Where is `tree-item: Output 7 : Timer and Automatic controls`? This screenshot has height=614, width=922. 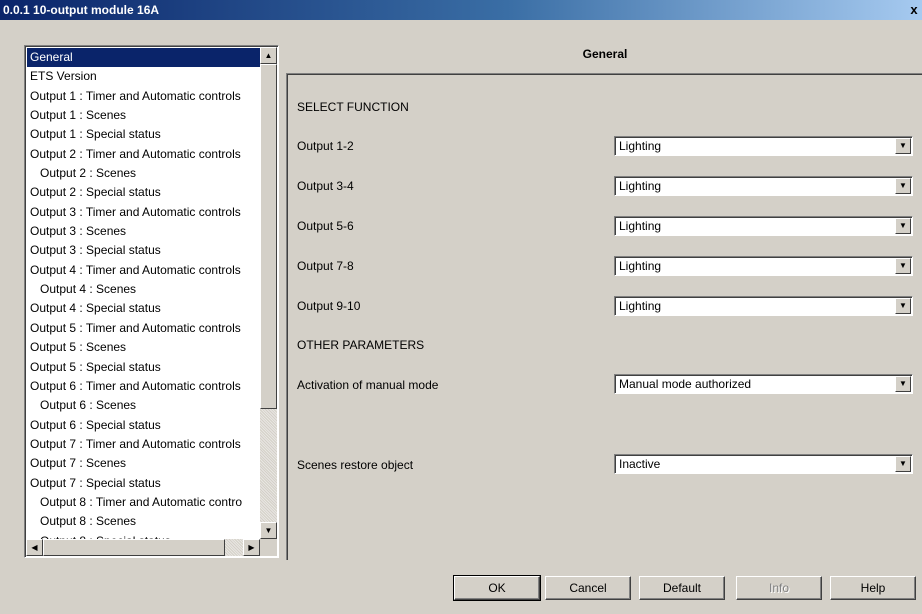
tree-item: Output 7 : Timer and Automatic controls is located at coordinates (144, 444).